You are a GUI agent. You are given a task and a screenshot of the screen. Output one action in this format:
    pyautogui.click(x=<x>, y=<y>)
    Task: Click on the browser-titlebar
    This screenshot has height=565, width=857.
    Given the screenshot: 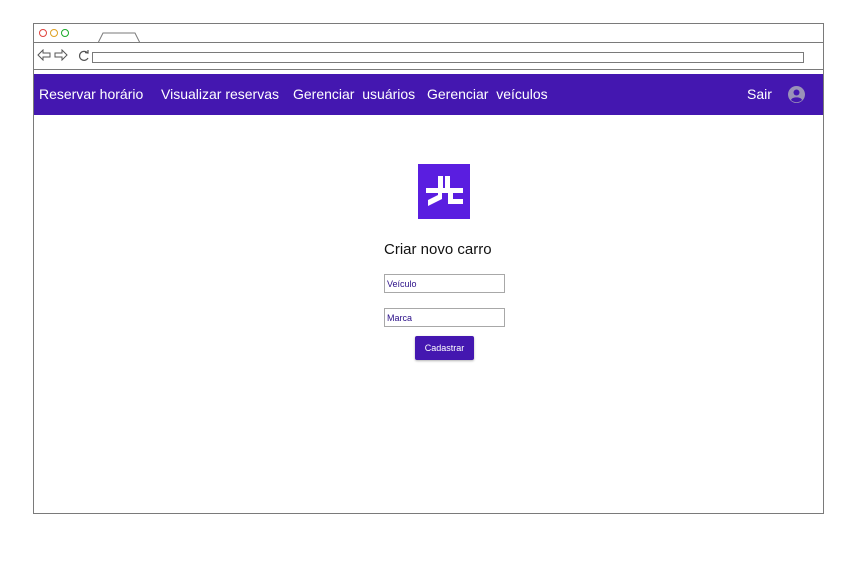 What is the action you would take?
    pyautogui.click(x=428, y=33)
    